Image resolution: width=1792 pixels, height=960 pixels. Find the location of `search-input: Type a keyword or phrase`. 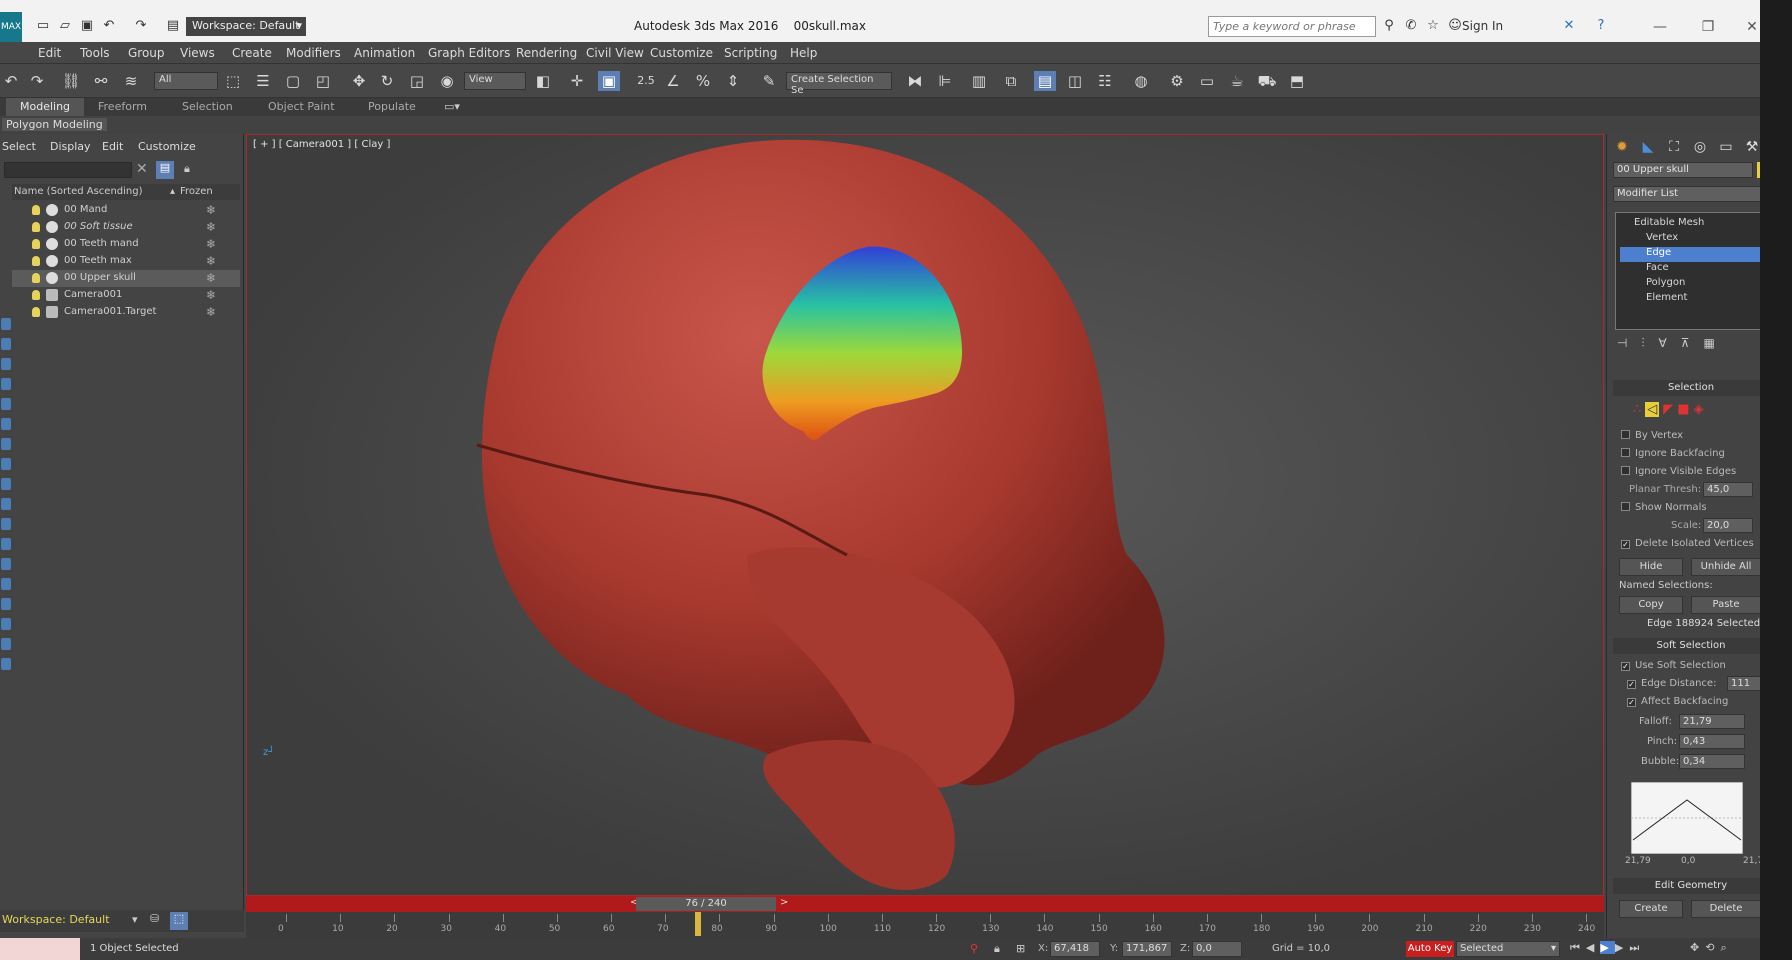

search-input: Type a keyword or phrase is located at coordinates (1292, 26).